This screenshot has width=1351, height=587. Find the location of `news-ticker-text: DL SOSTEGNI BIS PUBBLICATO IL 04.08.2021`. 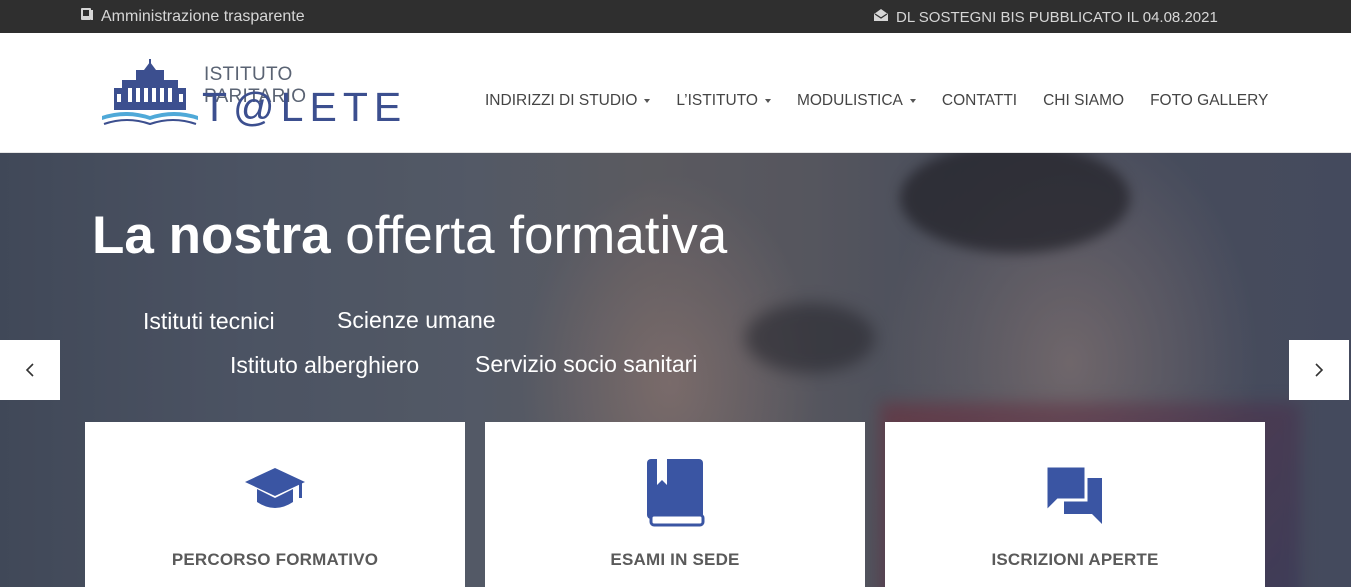

news-ticker-text: DL SOSTEGNI BIS PUBBLICATO IL 04.08.2021 is located at coordinates (1057, 17).